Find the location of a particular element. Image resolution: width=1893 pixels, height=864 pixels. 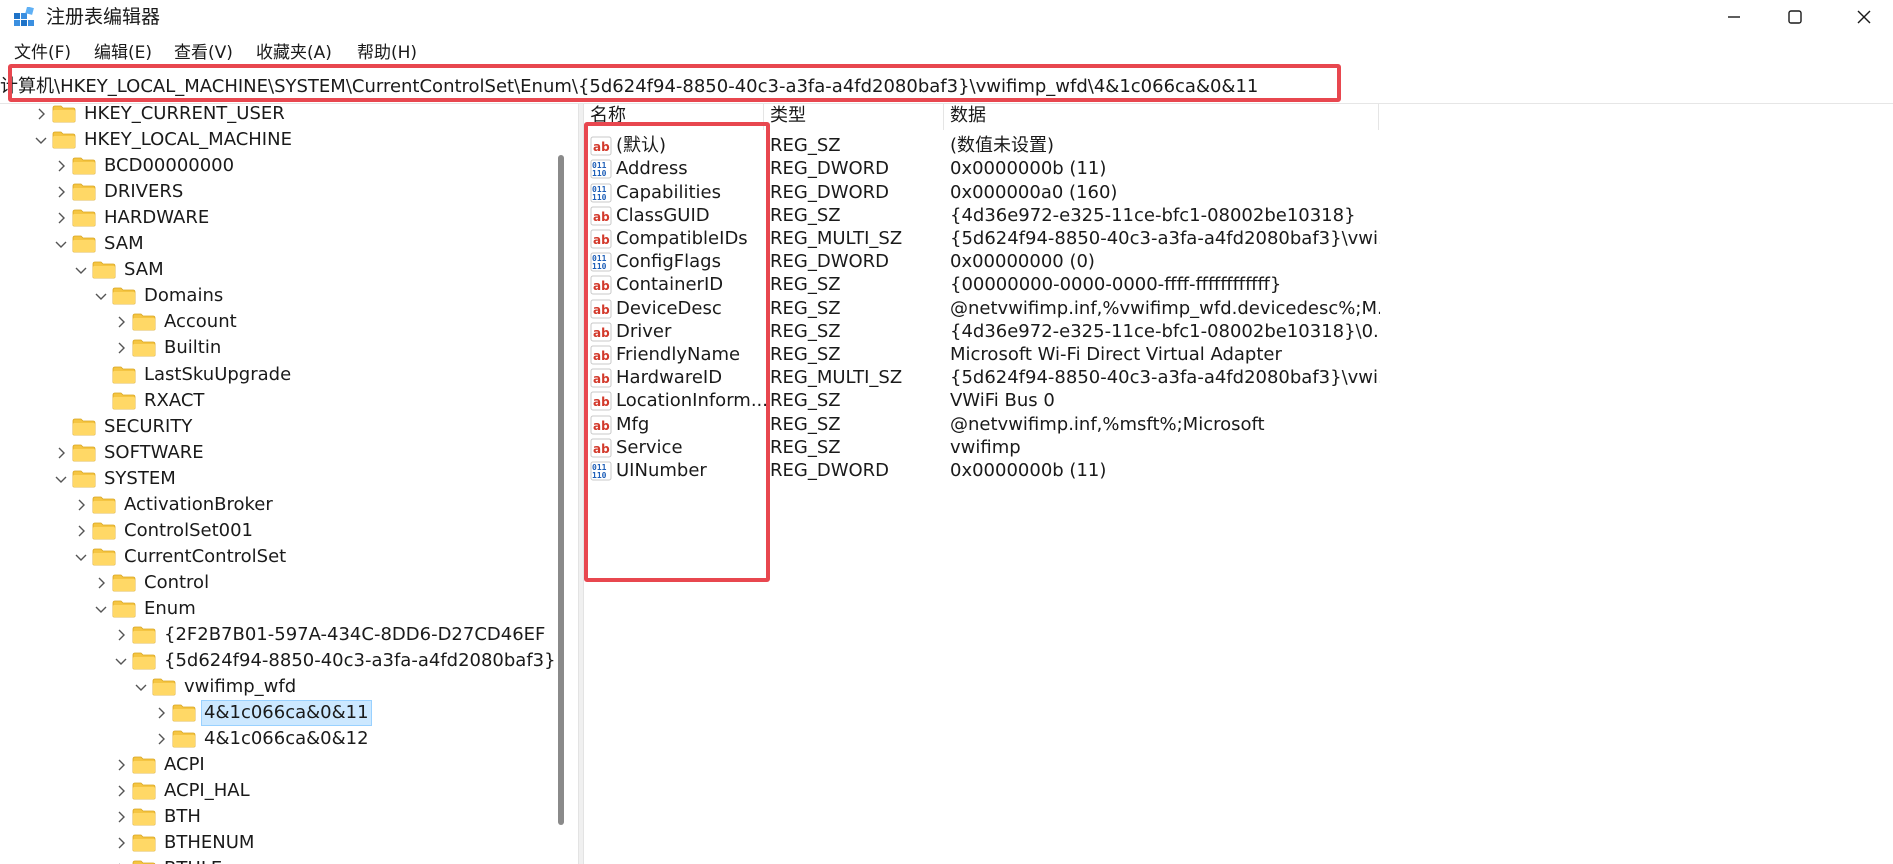

close-icon is located at coordinates (1864, 17).